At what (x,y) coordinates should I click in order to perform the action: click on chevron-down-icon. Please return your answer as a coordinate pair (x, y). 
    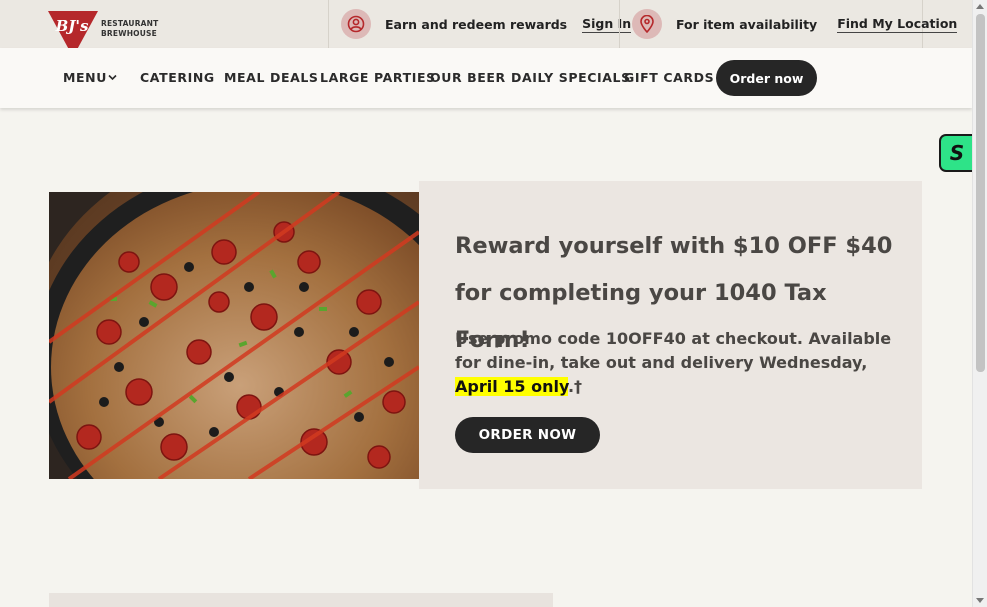
    Looking at the image, I should click on (112, 77).